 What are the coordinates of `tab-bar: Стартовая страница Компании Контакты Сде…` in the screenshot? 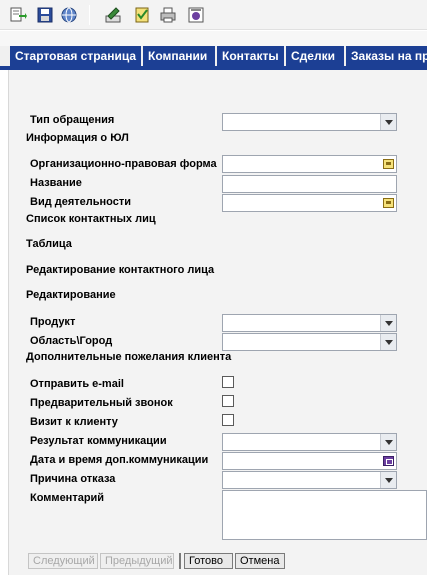 It's located at (213, 56).